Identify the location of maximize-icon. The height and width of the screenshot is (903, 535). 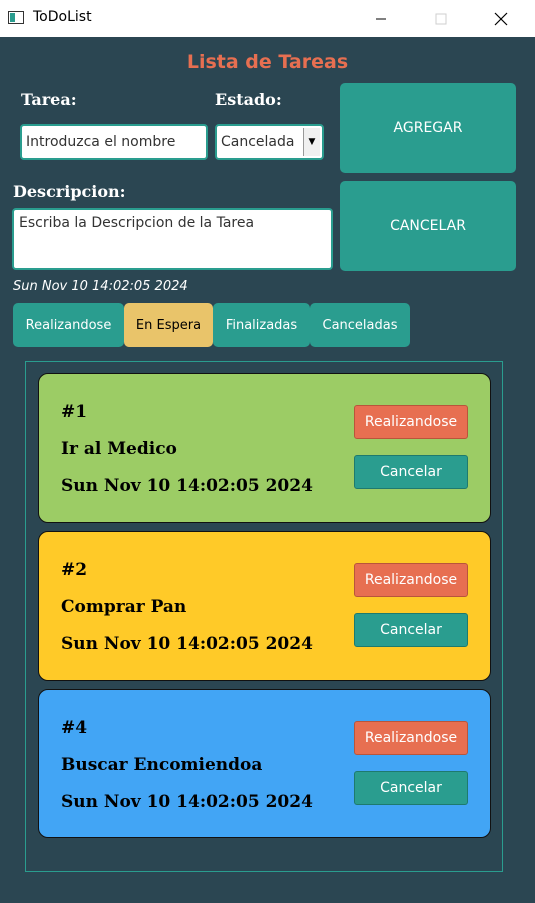
(441, 18).